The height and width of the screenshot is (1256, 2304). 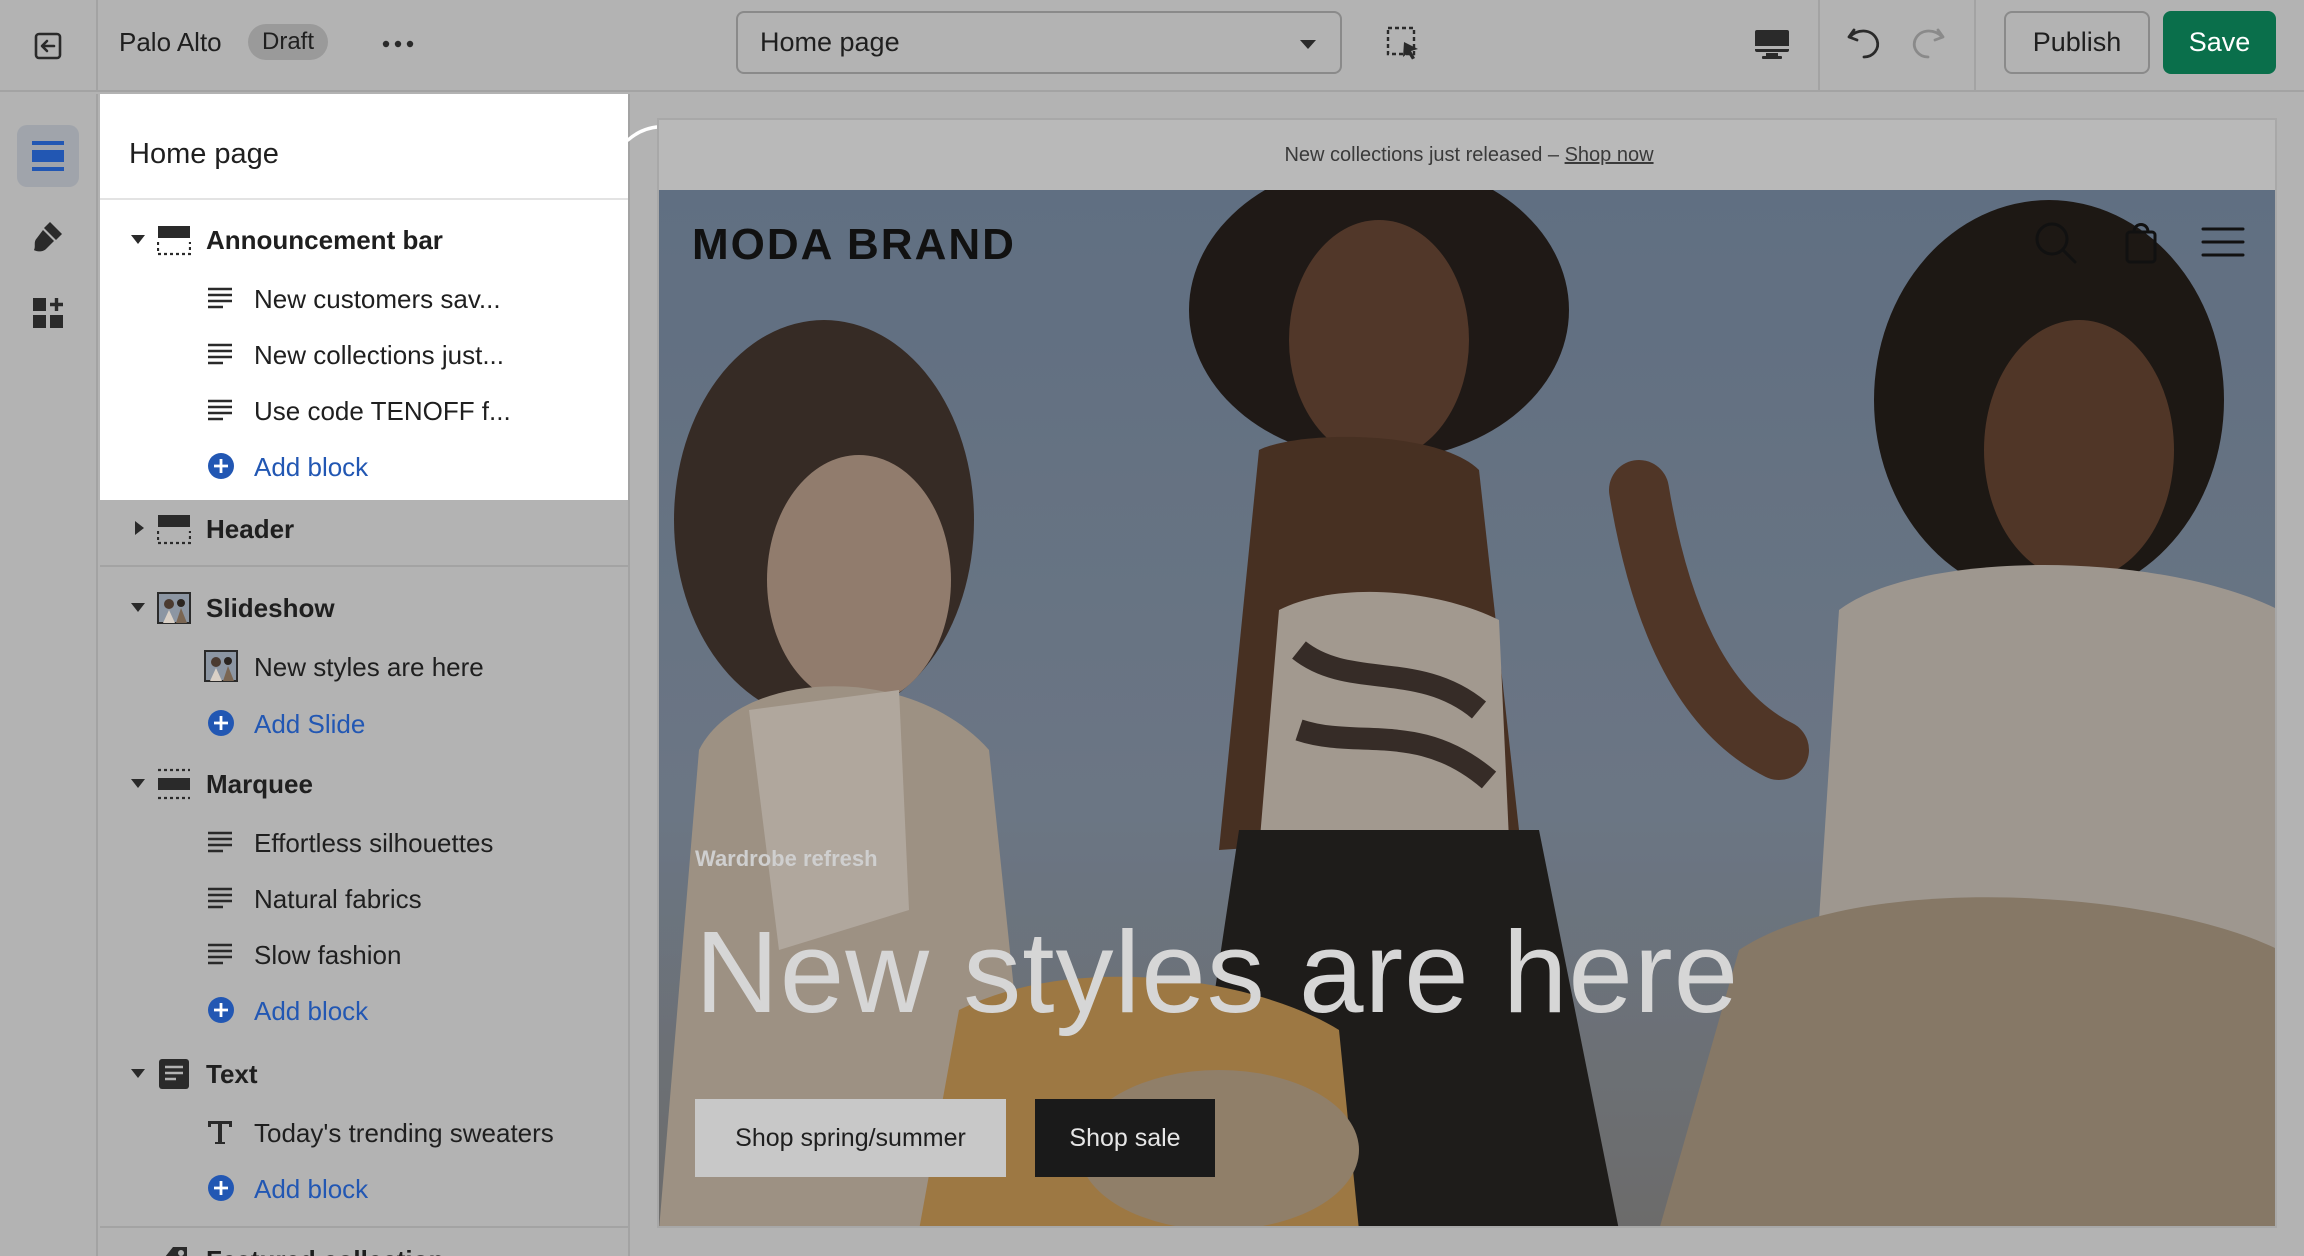 I want to click on header-icon, so click(x=174, y=530).